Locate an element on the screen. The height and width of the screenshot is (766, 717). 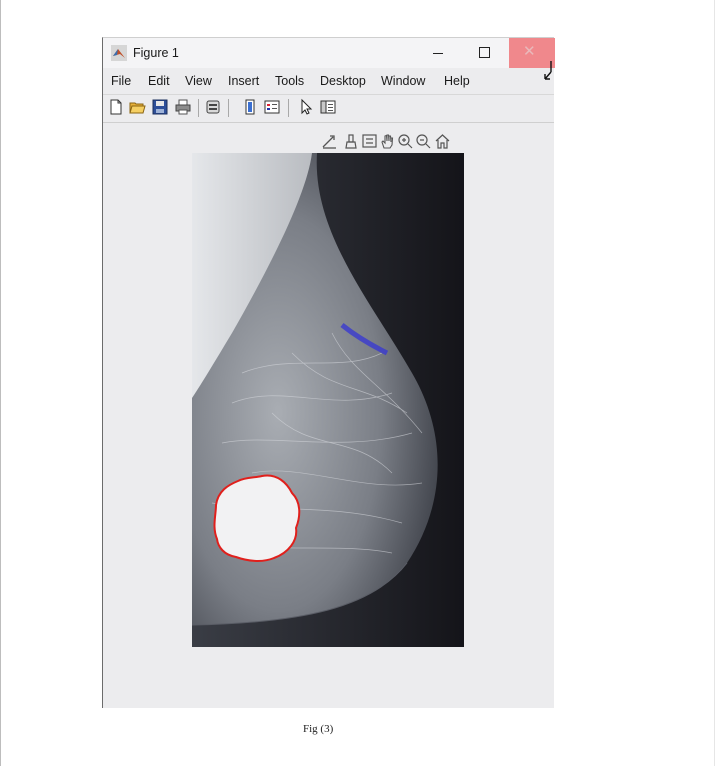
menu-tools: Tools is located at coordinates (289, 81).